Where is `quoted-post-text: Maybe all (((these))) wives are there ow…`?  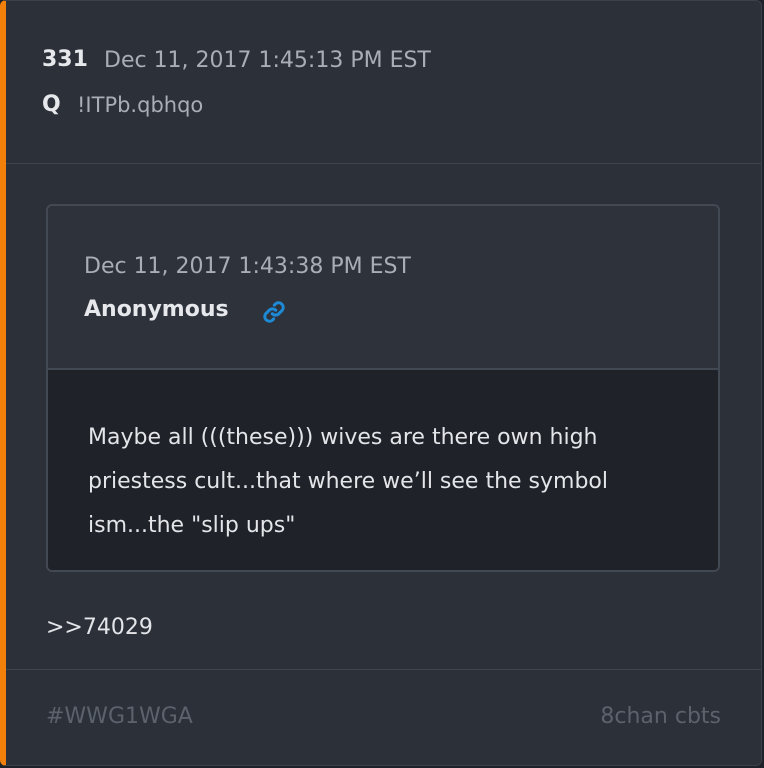 quoted-post-text: Maybe all (((these))) wives are there ow… is located at coordinates (348, 481).